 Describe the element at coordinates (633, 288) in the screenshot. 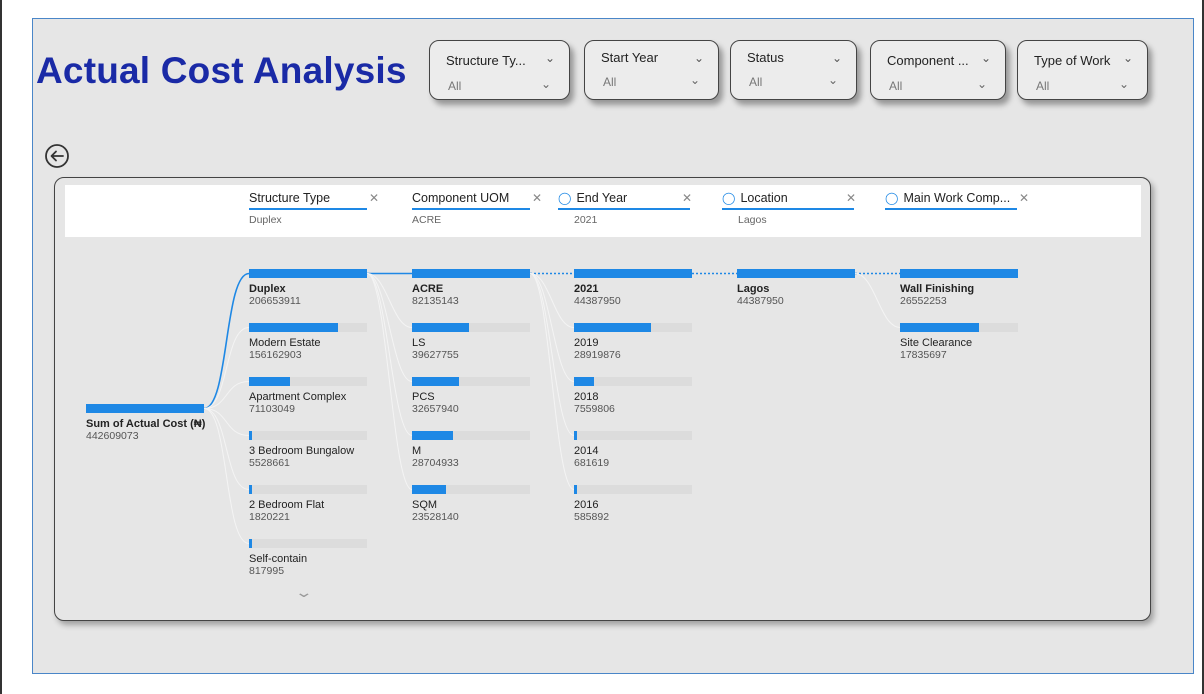

I see `tree-node: 2021 44387950` at that location.